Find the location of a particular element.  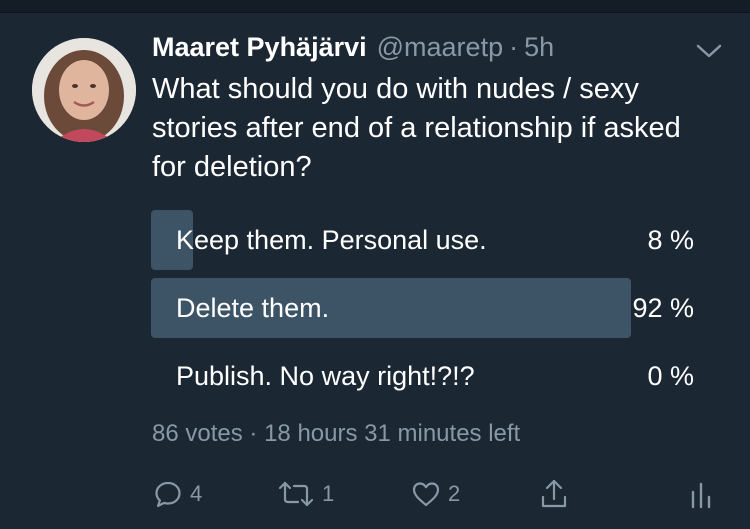

reply-button: 4 is located at coordinates (177, 494).